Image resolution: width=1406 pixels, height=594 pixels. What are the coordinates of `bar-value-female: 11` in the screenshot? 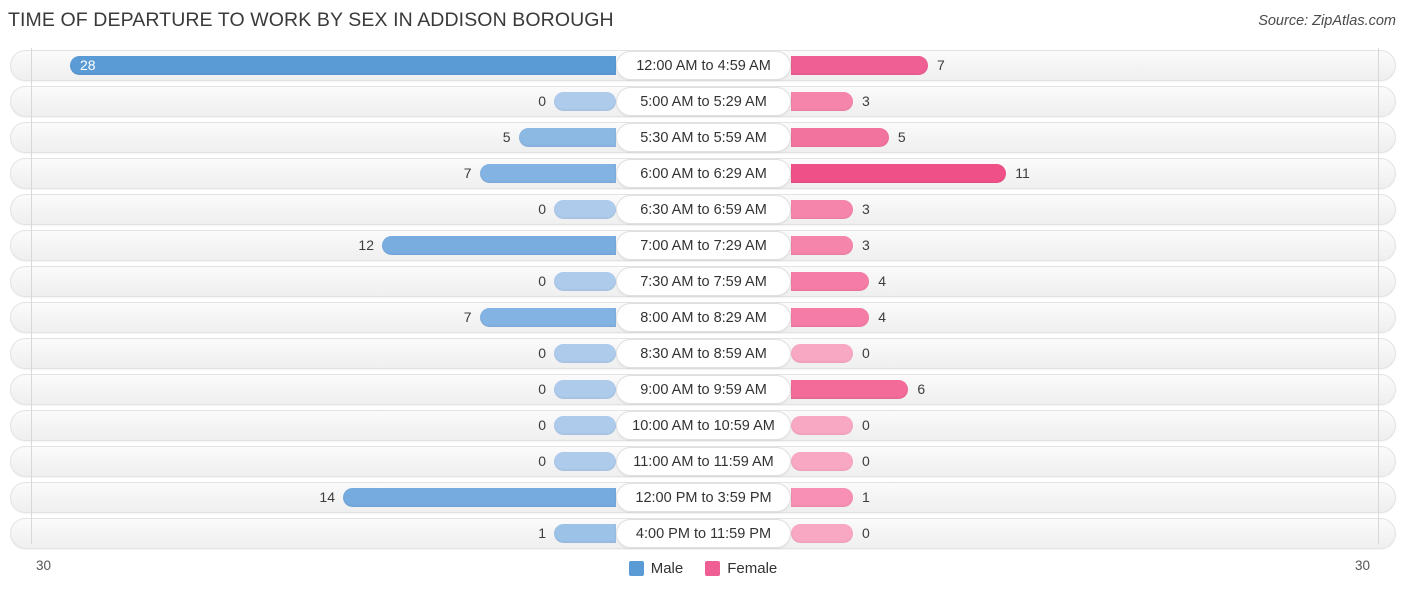 It's located at (1022, 173).